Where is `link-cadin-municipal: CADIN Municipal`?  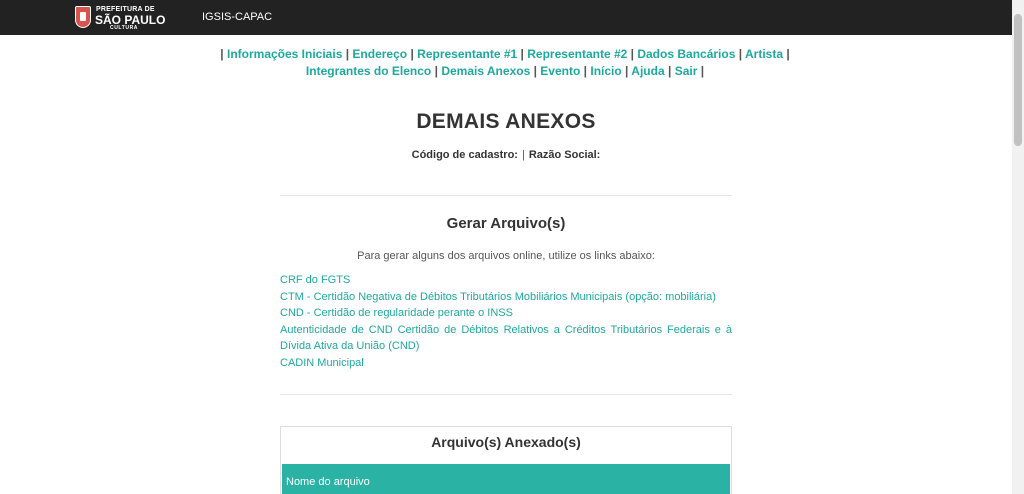 link-cadin-municipal: CADIN Municipal is located at coordinates (506, 363).